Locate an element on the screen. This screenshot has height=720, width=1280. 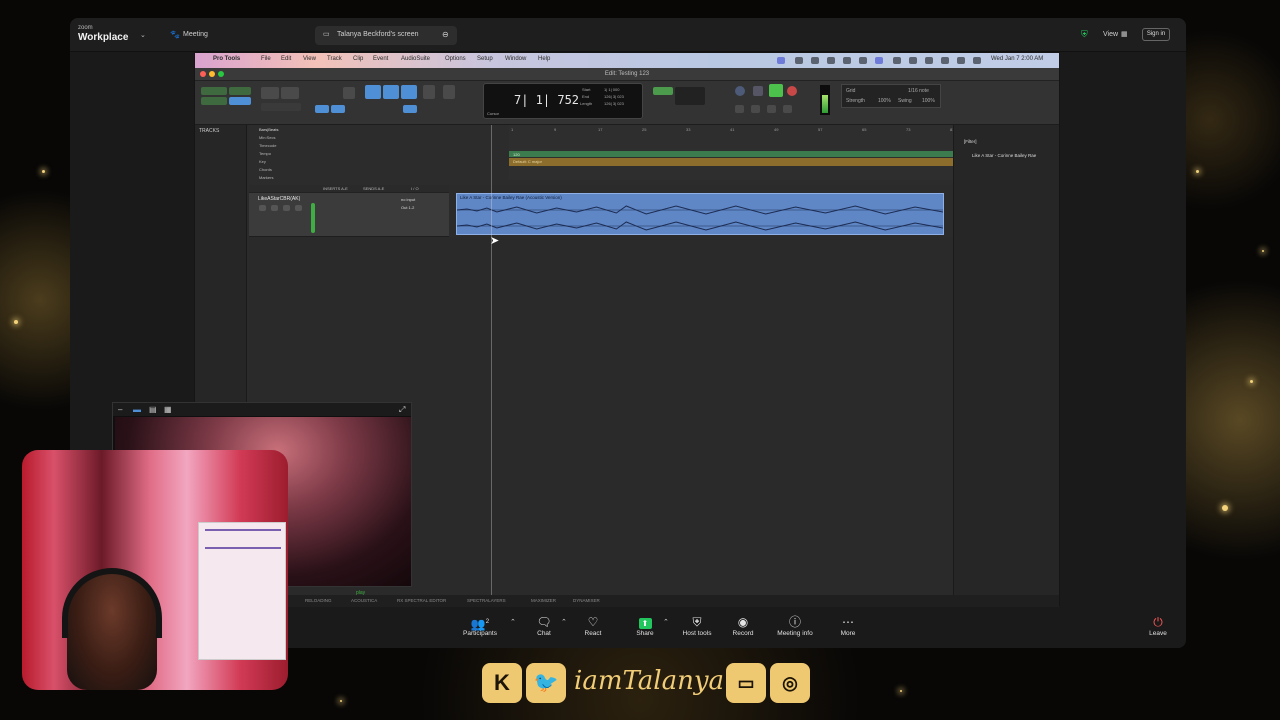
selector-tool-icon is located at coordinates (391, 92).